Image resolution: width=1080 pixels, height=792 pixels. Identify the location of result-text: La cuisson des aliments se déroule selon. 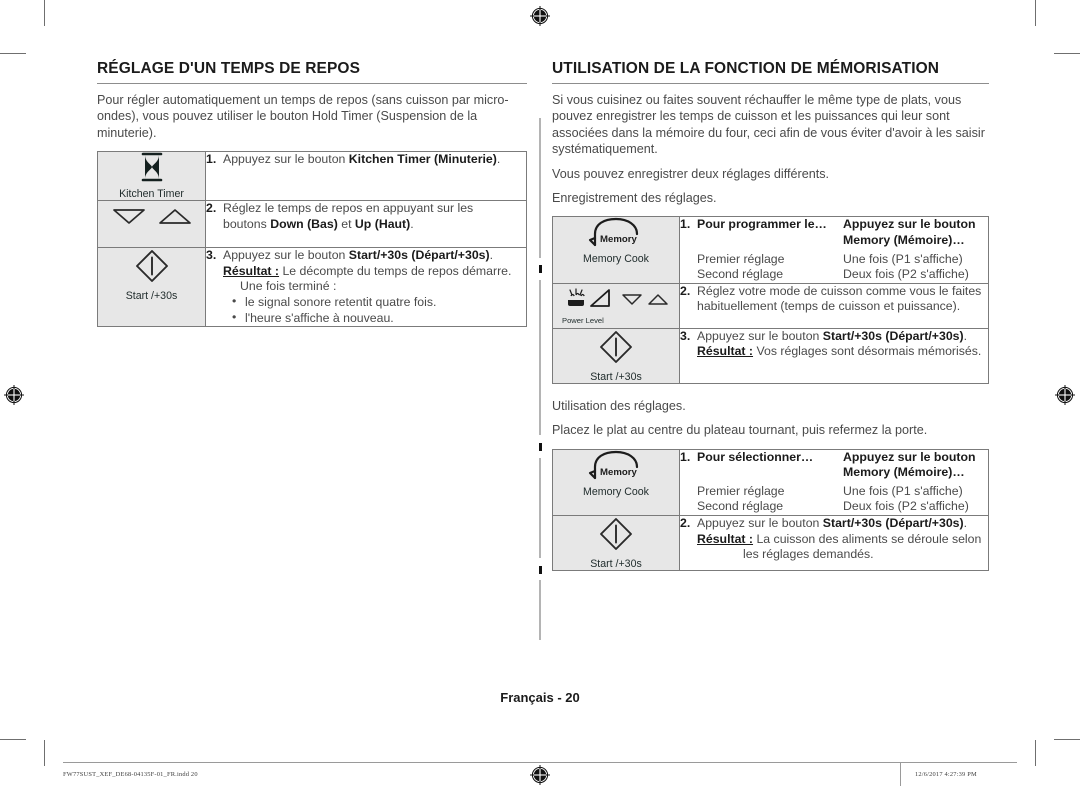
(869, 538).